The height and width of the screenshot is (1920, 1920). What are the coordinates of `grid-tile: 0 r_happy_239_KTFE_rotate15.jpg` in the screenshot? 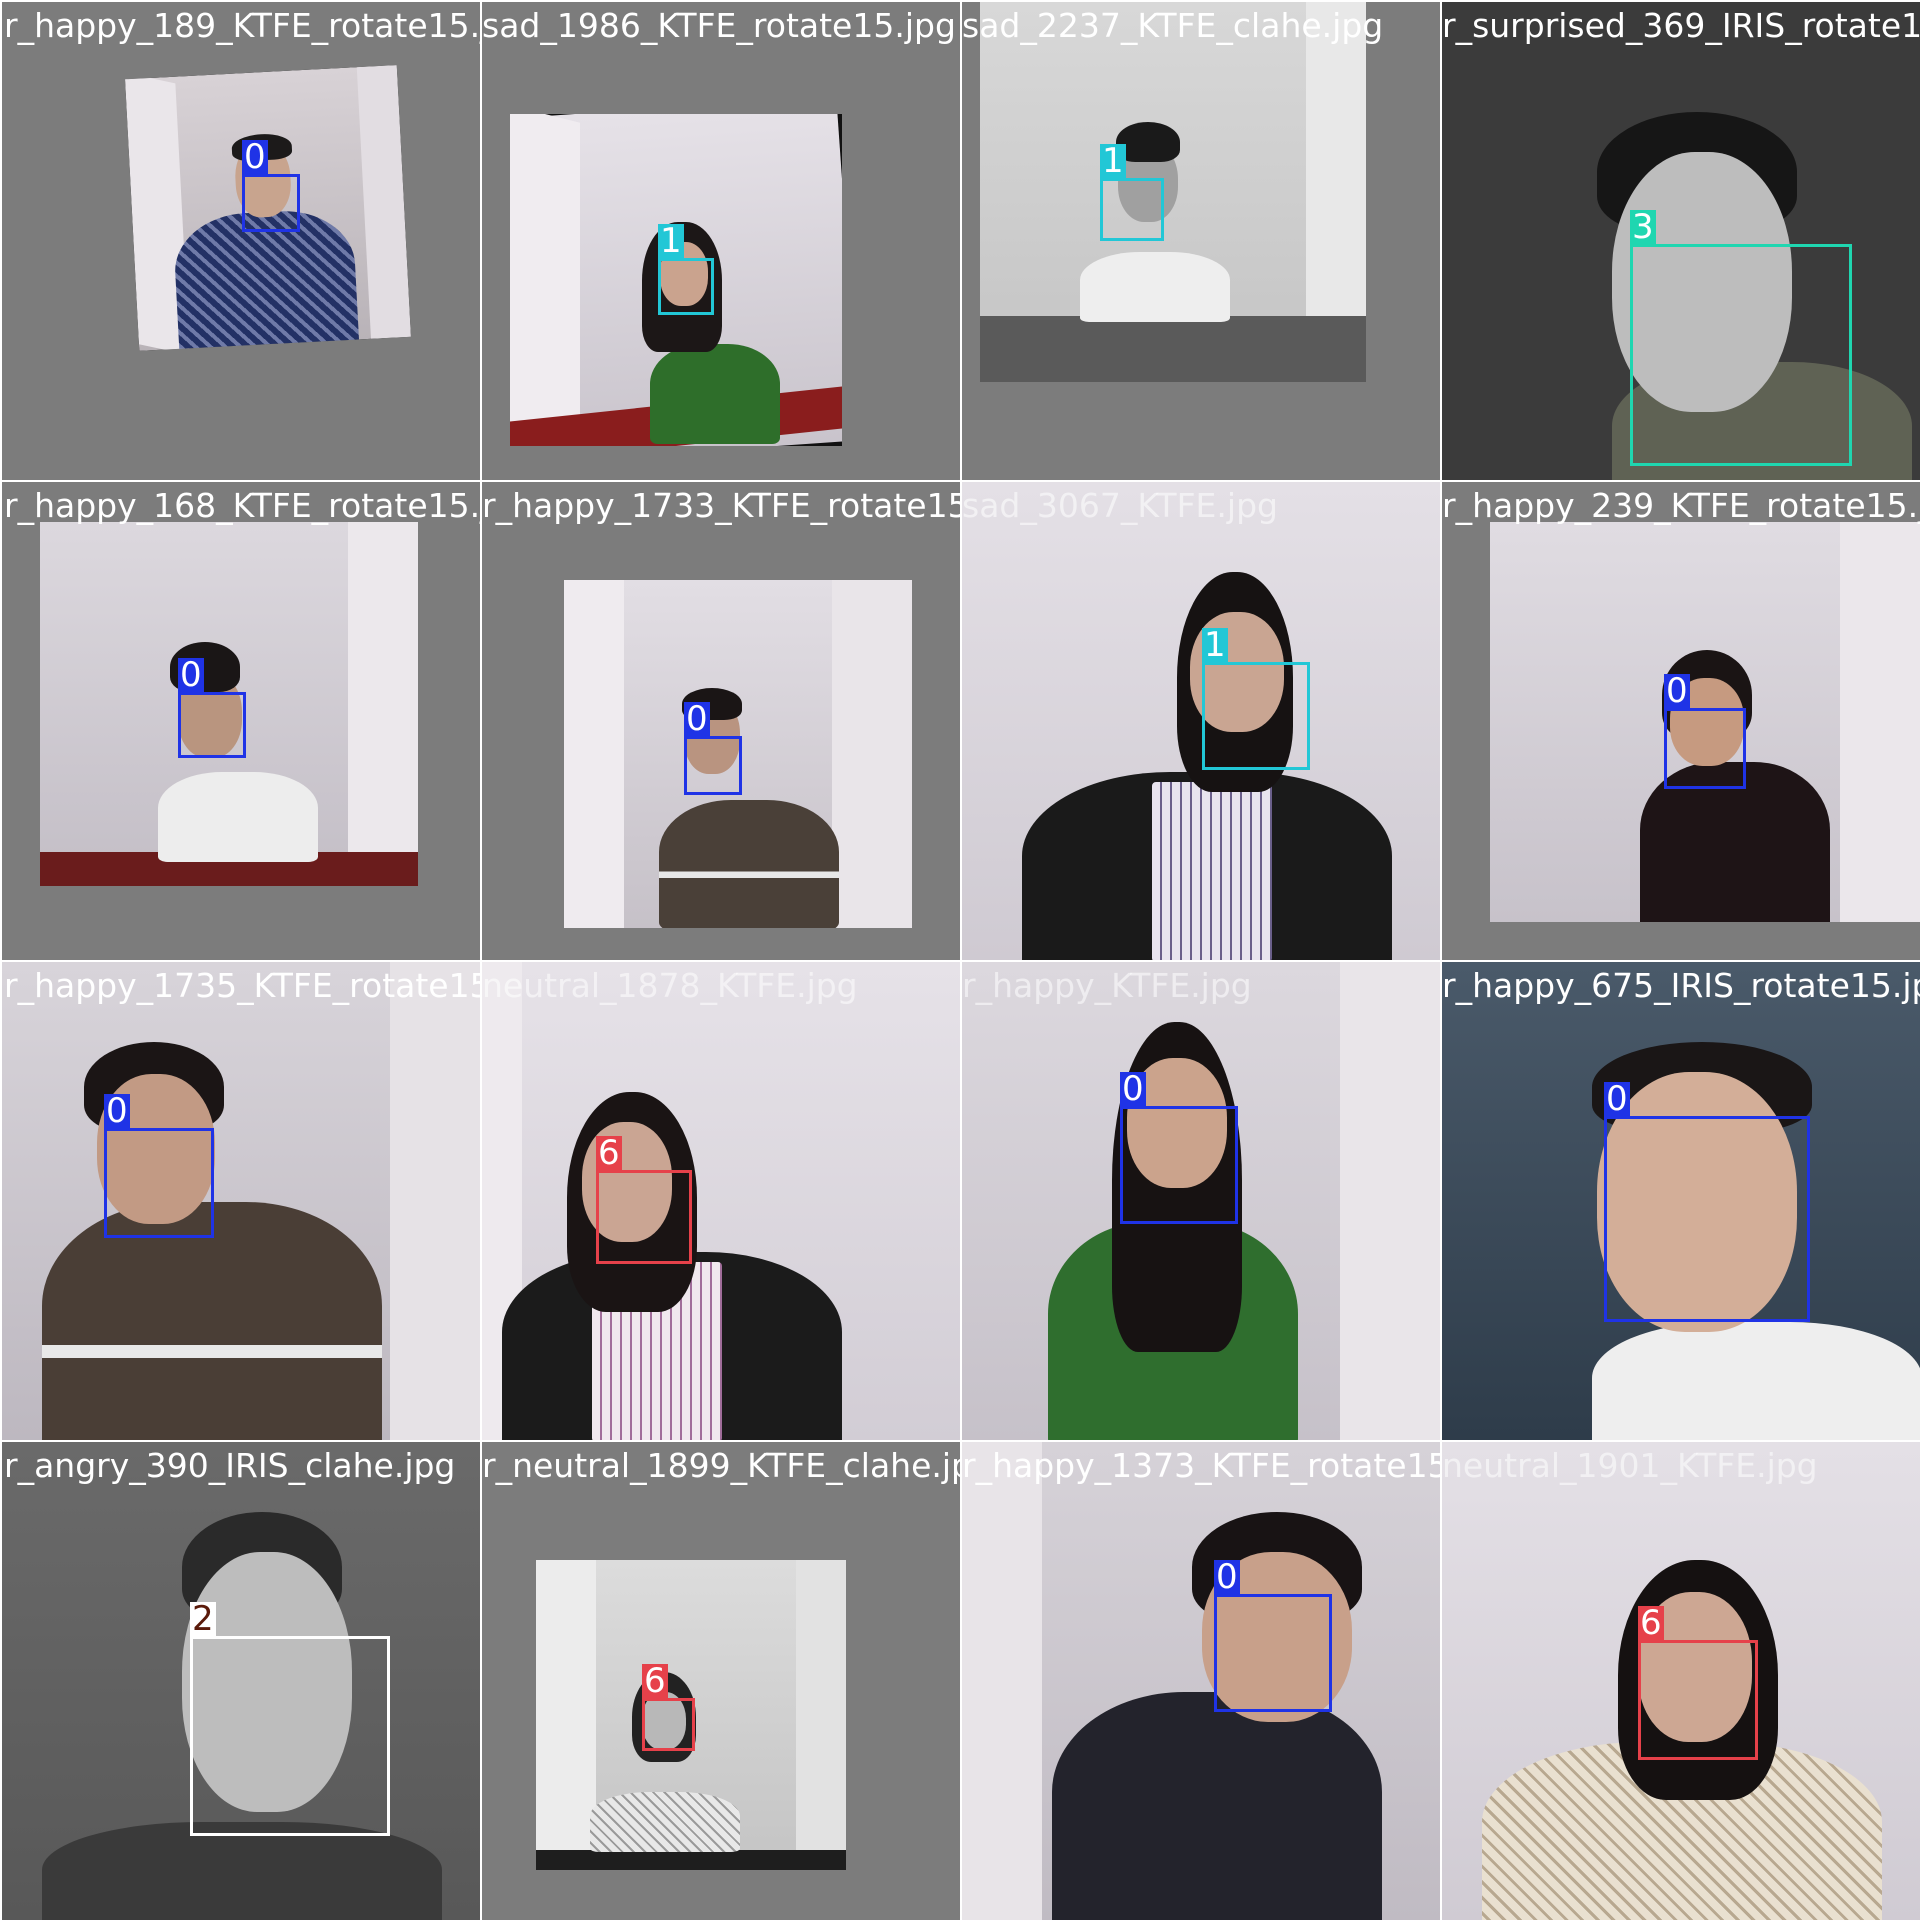 It's located at (1681, 721).